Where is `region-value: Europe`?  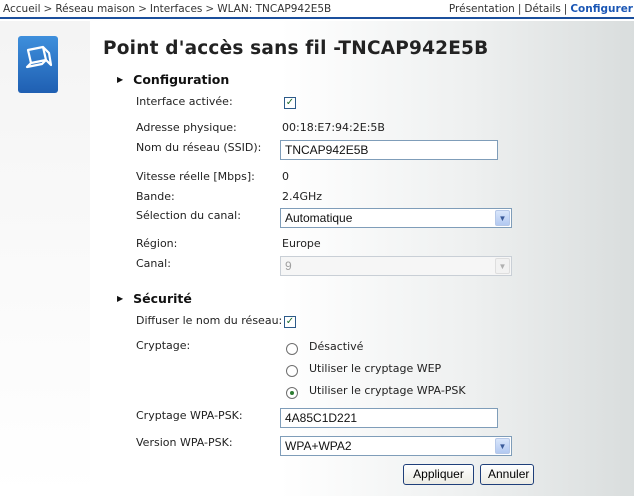 region-value: Europe is located at coordinates (301, 243).